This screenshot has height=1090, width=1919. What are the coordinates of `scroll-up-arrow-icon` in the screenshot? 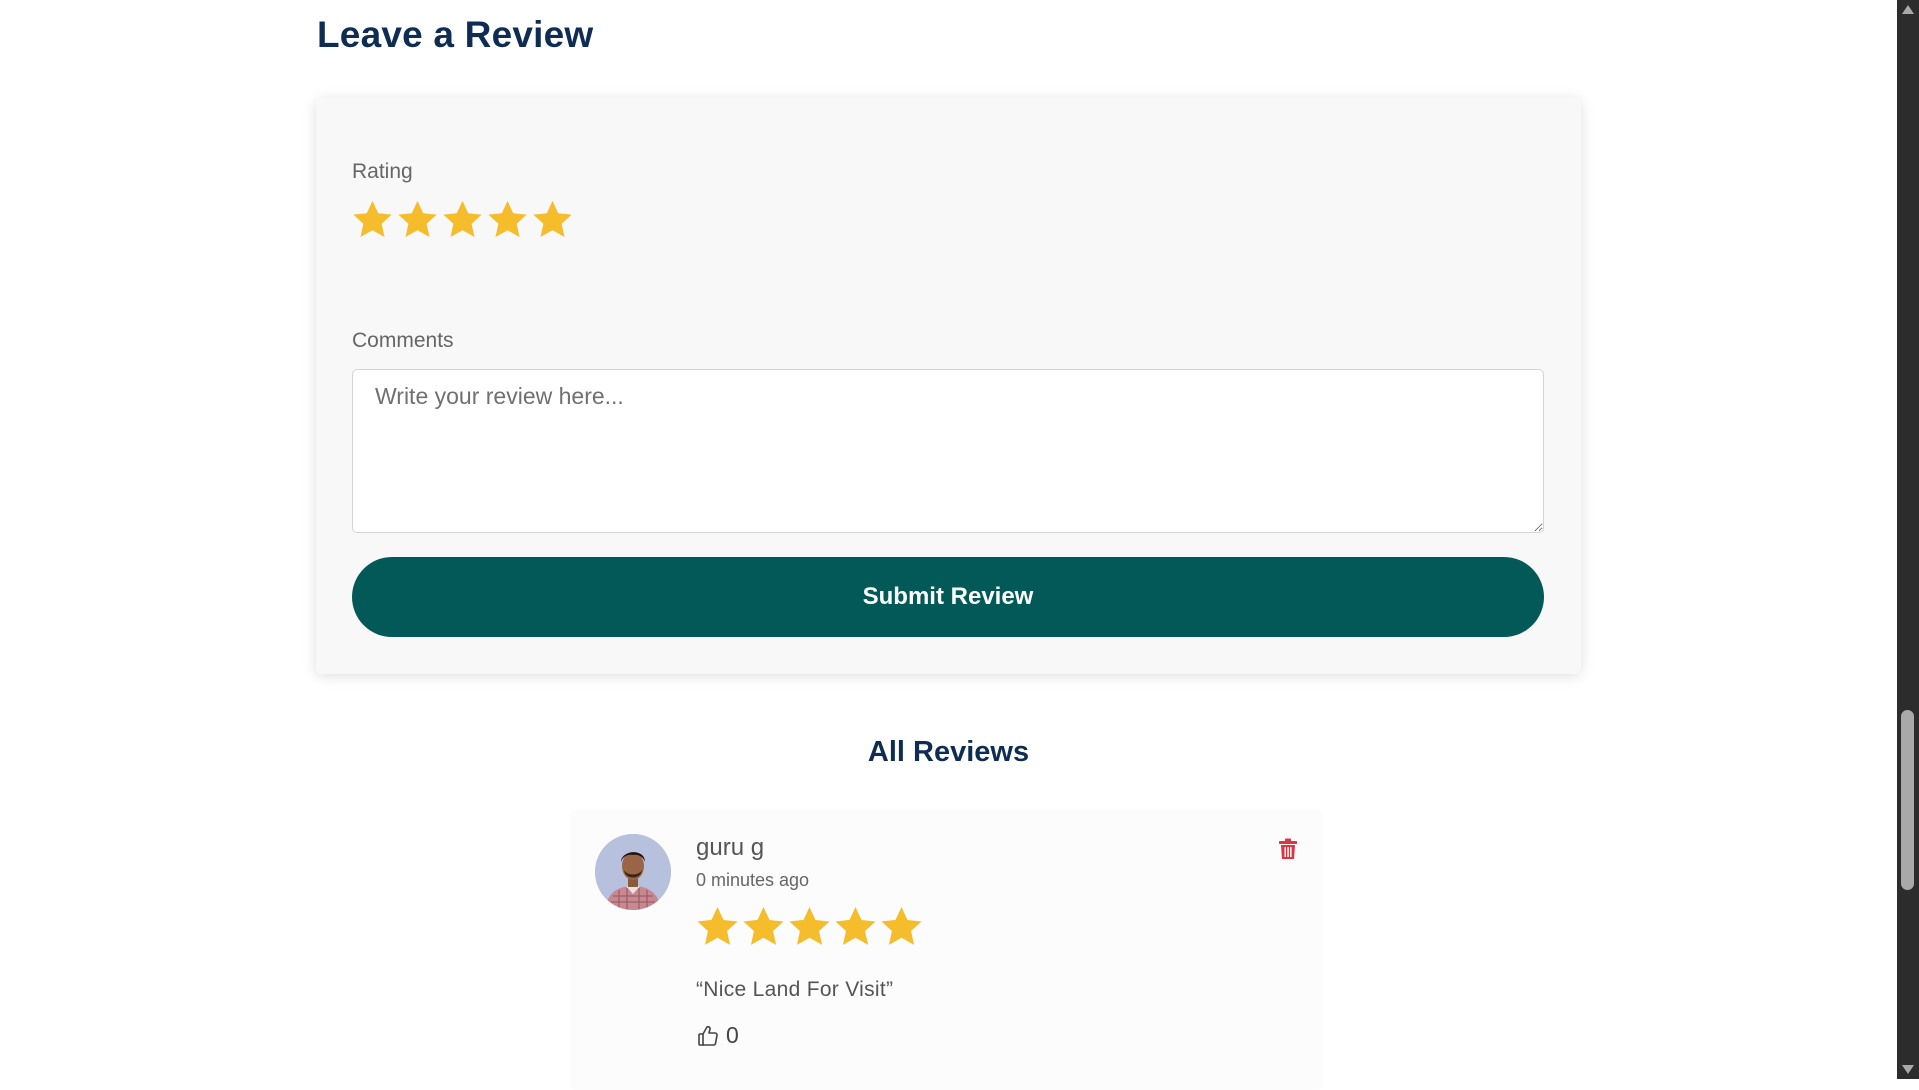 It's located at (1908, 9).